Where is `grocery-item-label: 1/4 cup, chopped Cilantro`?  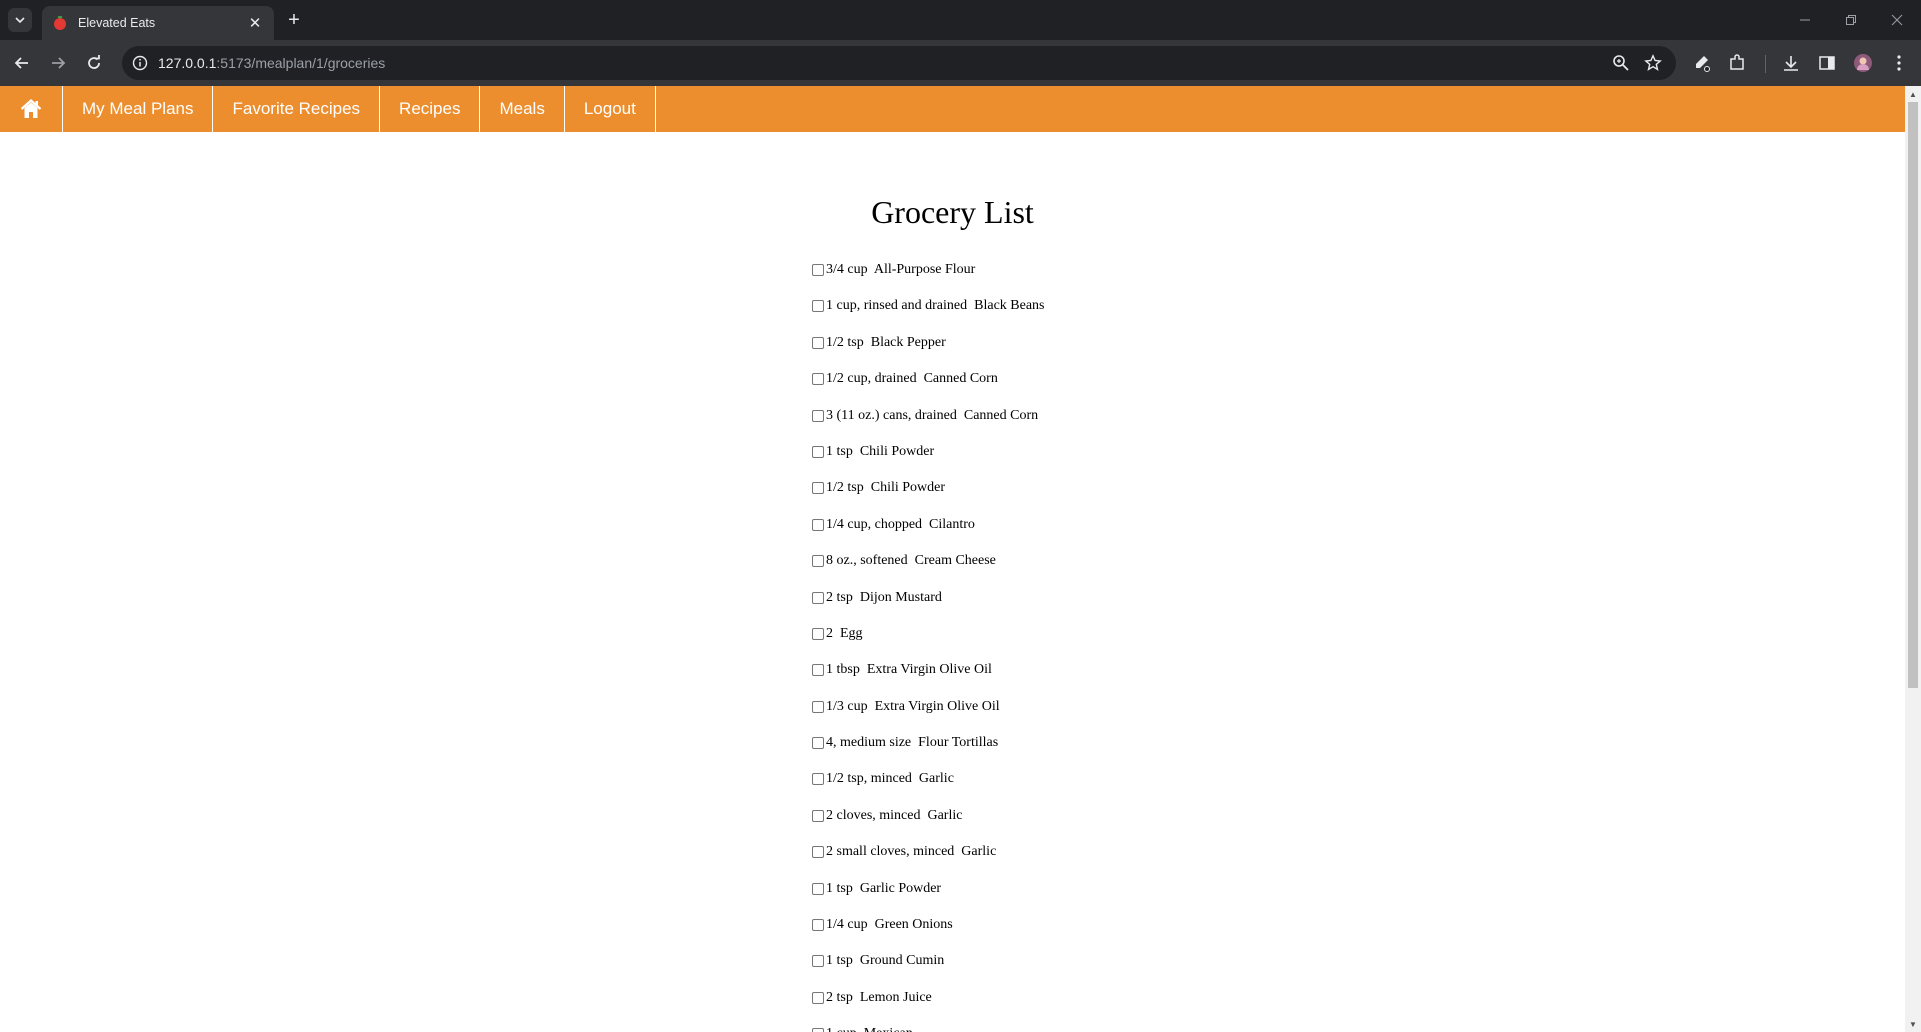 grocery-item-label: 1/4 cup, chopped Cilantro is located at coordinates (900, 524).